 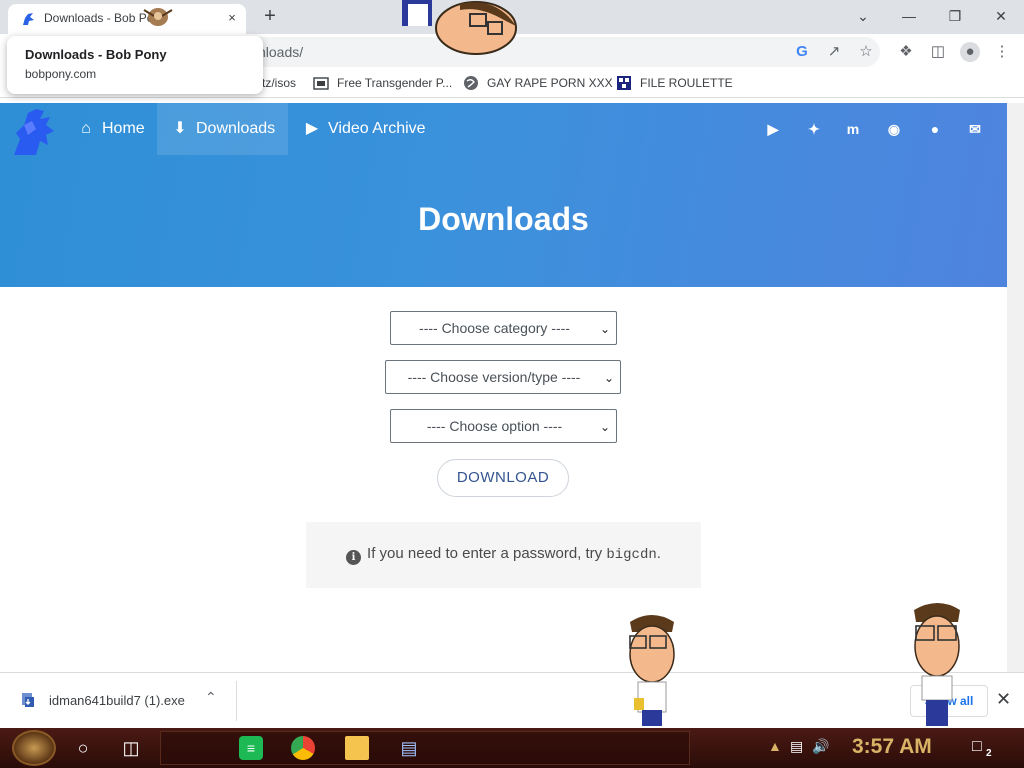 What do you see at coordinates (232, 18) in the screenshot?
I see `close-tab-icon: ×` at bounding box center [232, 18].